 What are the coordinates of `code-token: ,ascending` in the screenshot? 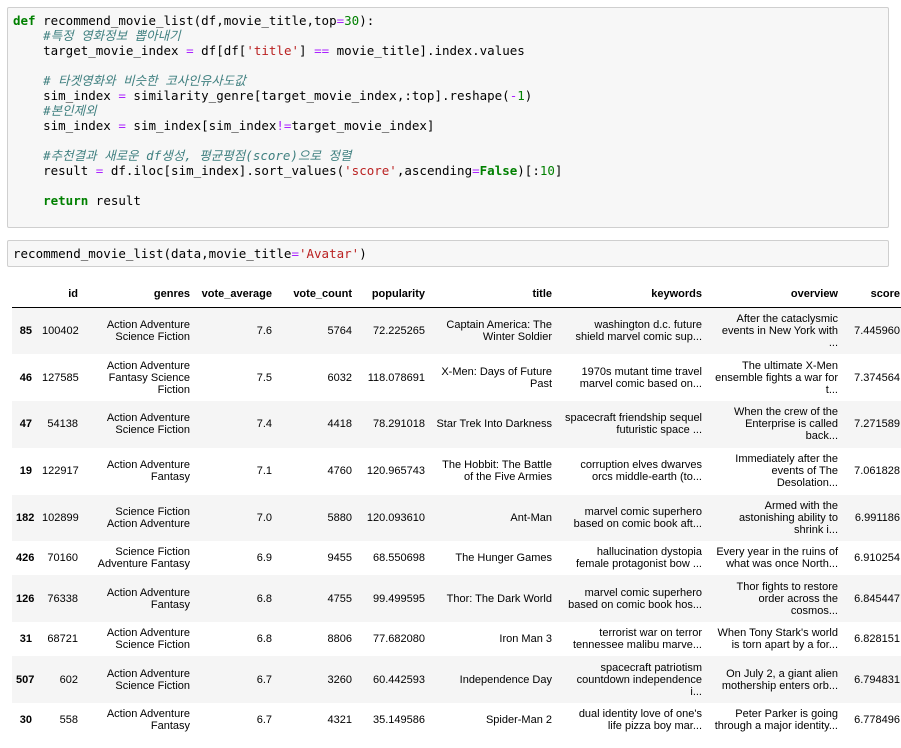 It's located at (434, 170).